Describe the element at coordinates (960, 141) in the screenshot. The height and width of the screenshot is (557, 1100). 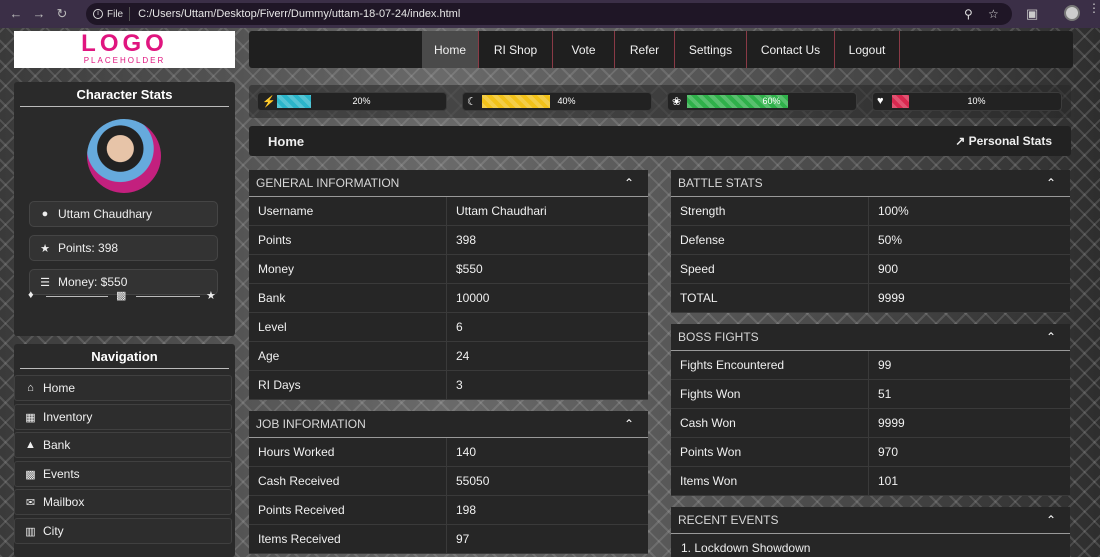
I see `chart-icon: ↗` at that location.